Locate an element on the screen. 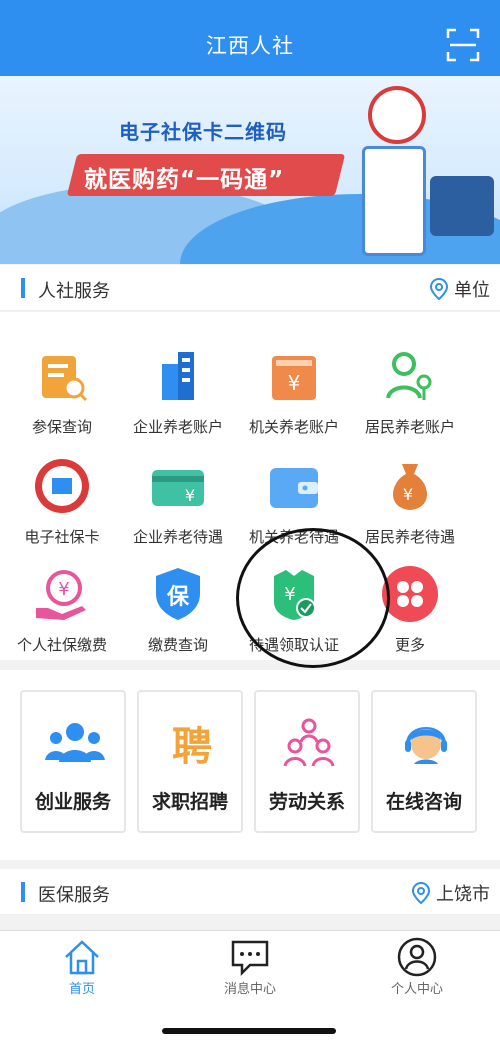 The image size is (500, 1041). tab-label: 首页 is located at coordinates (81, 989).